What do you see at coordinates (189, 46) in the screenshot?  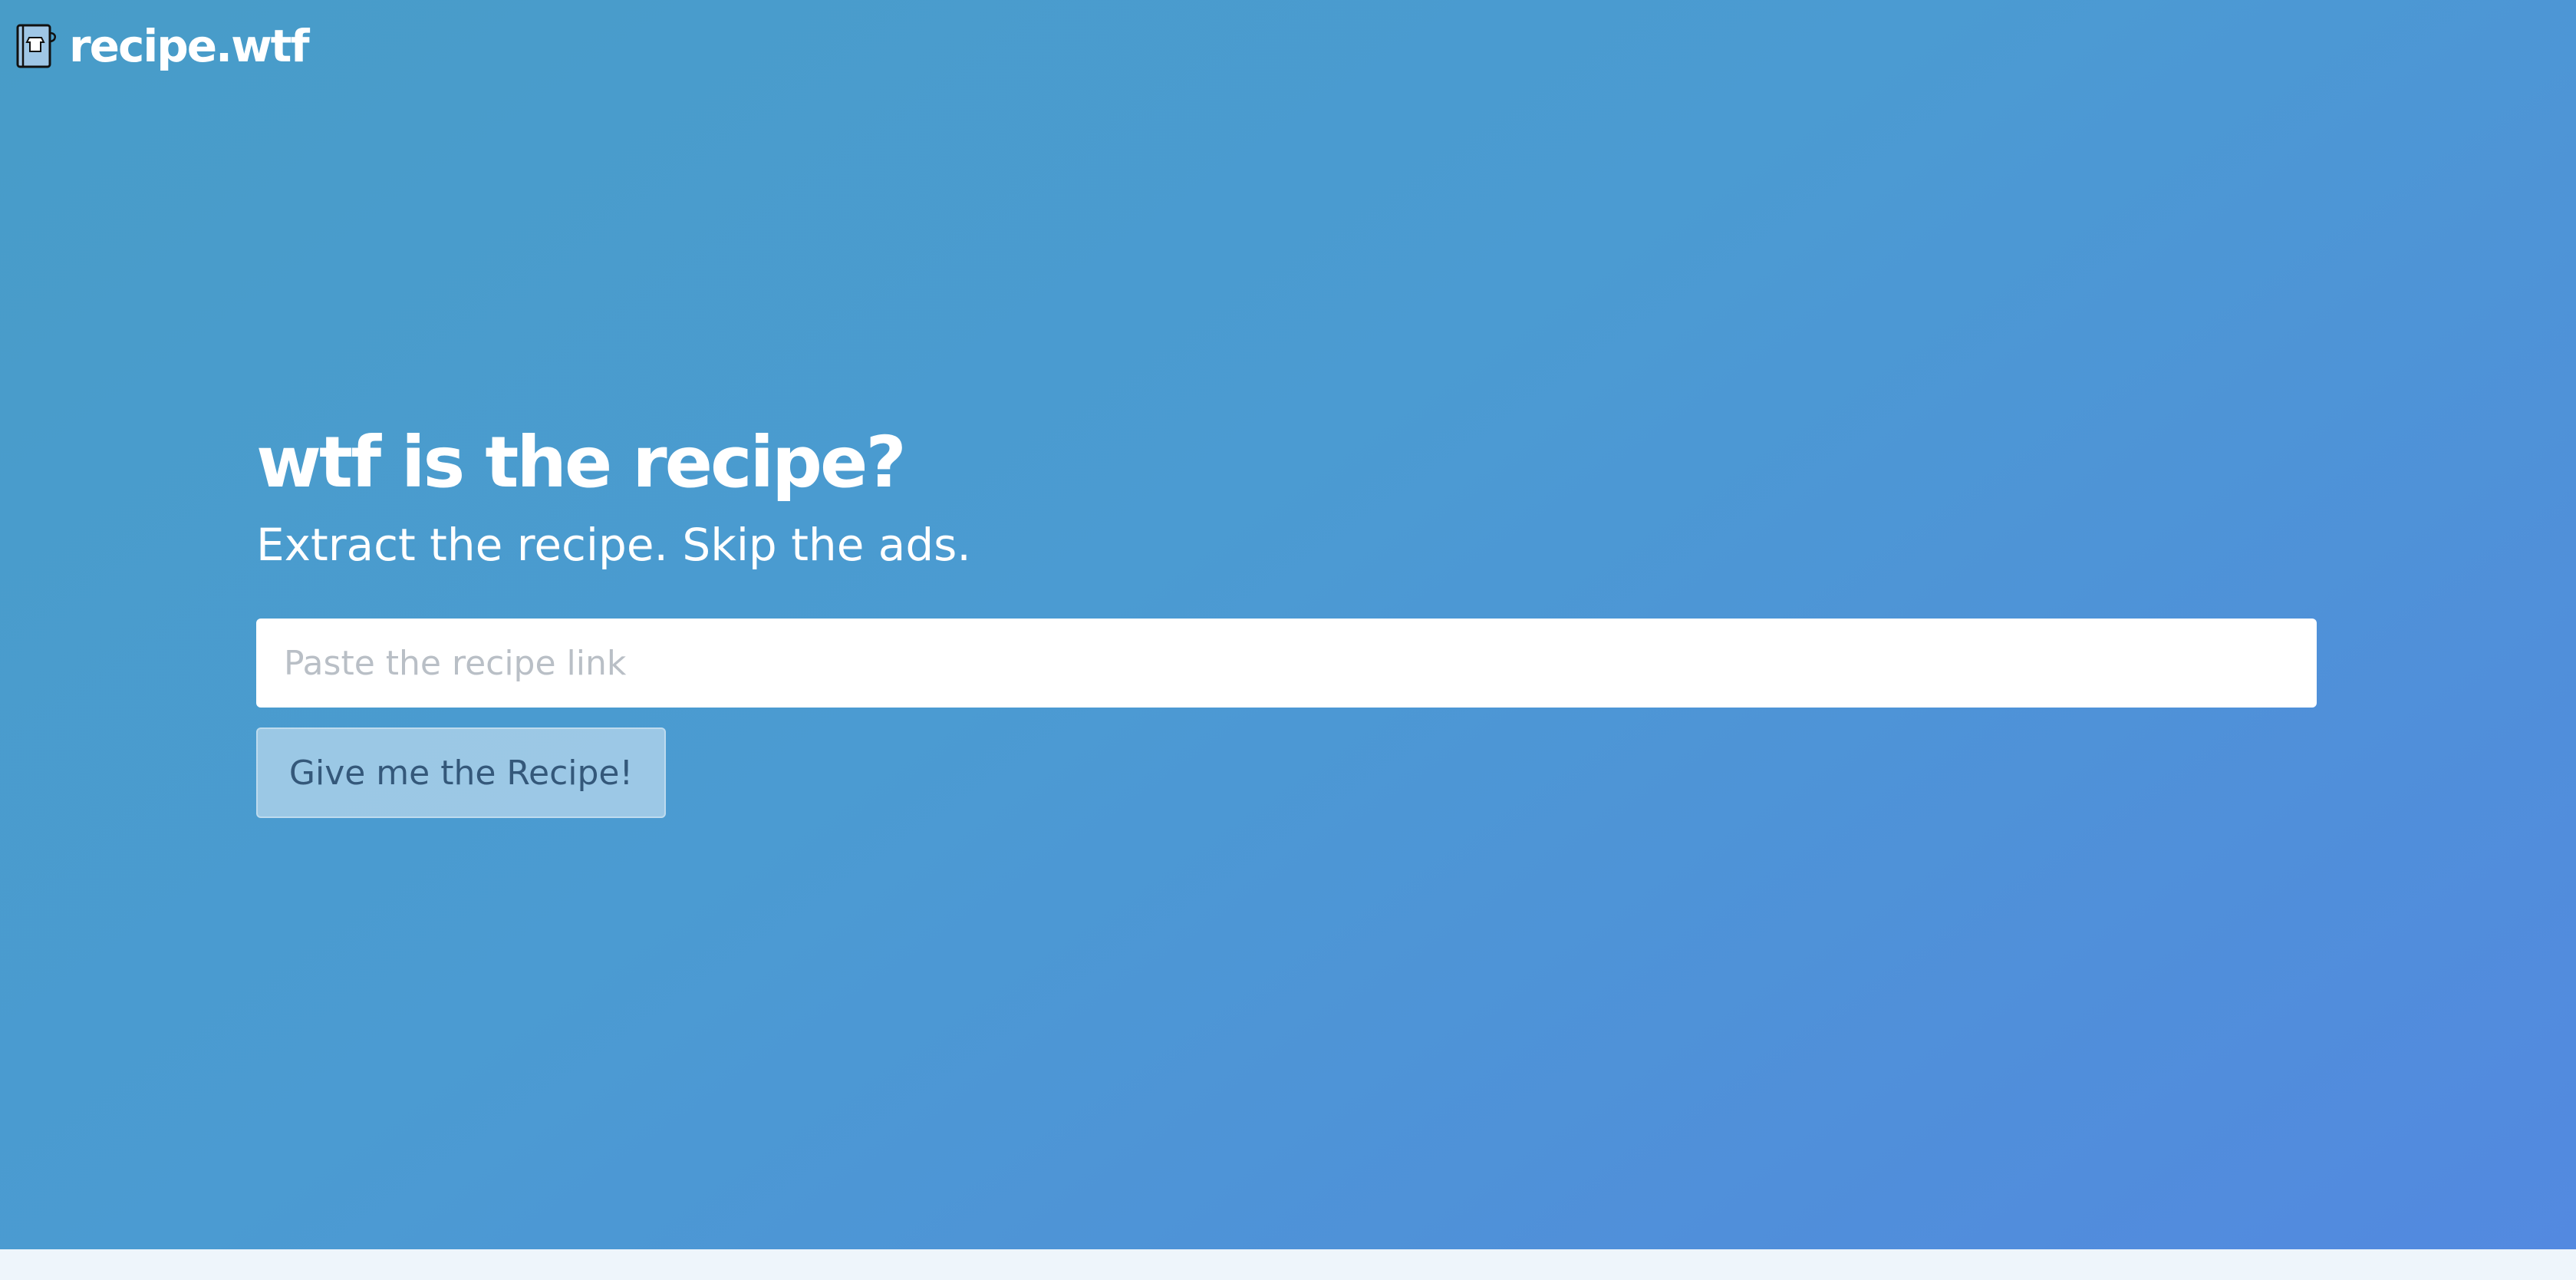 I see `brand-name: recipe.wtf` at bounding box center [189, 46].